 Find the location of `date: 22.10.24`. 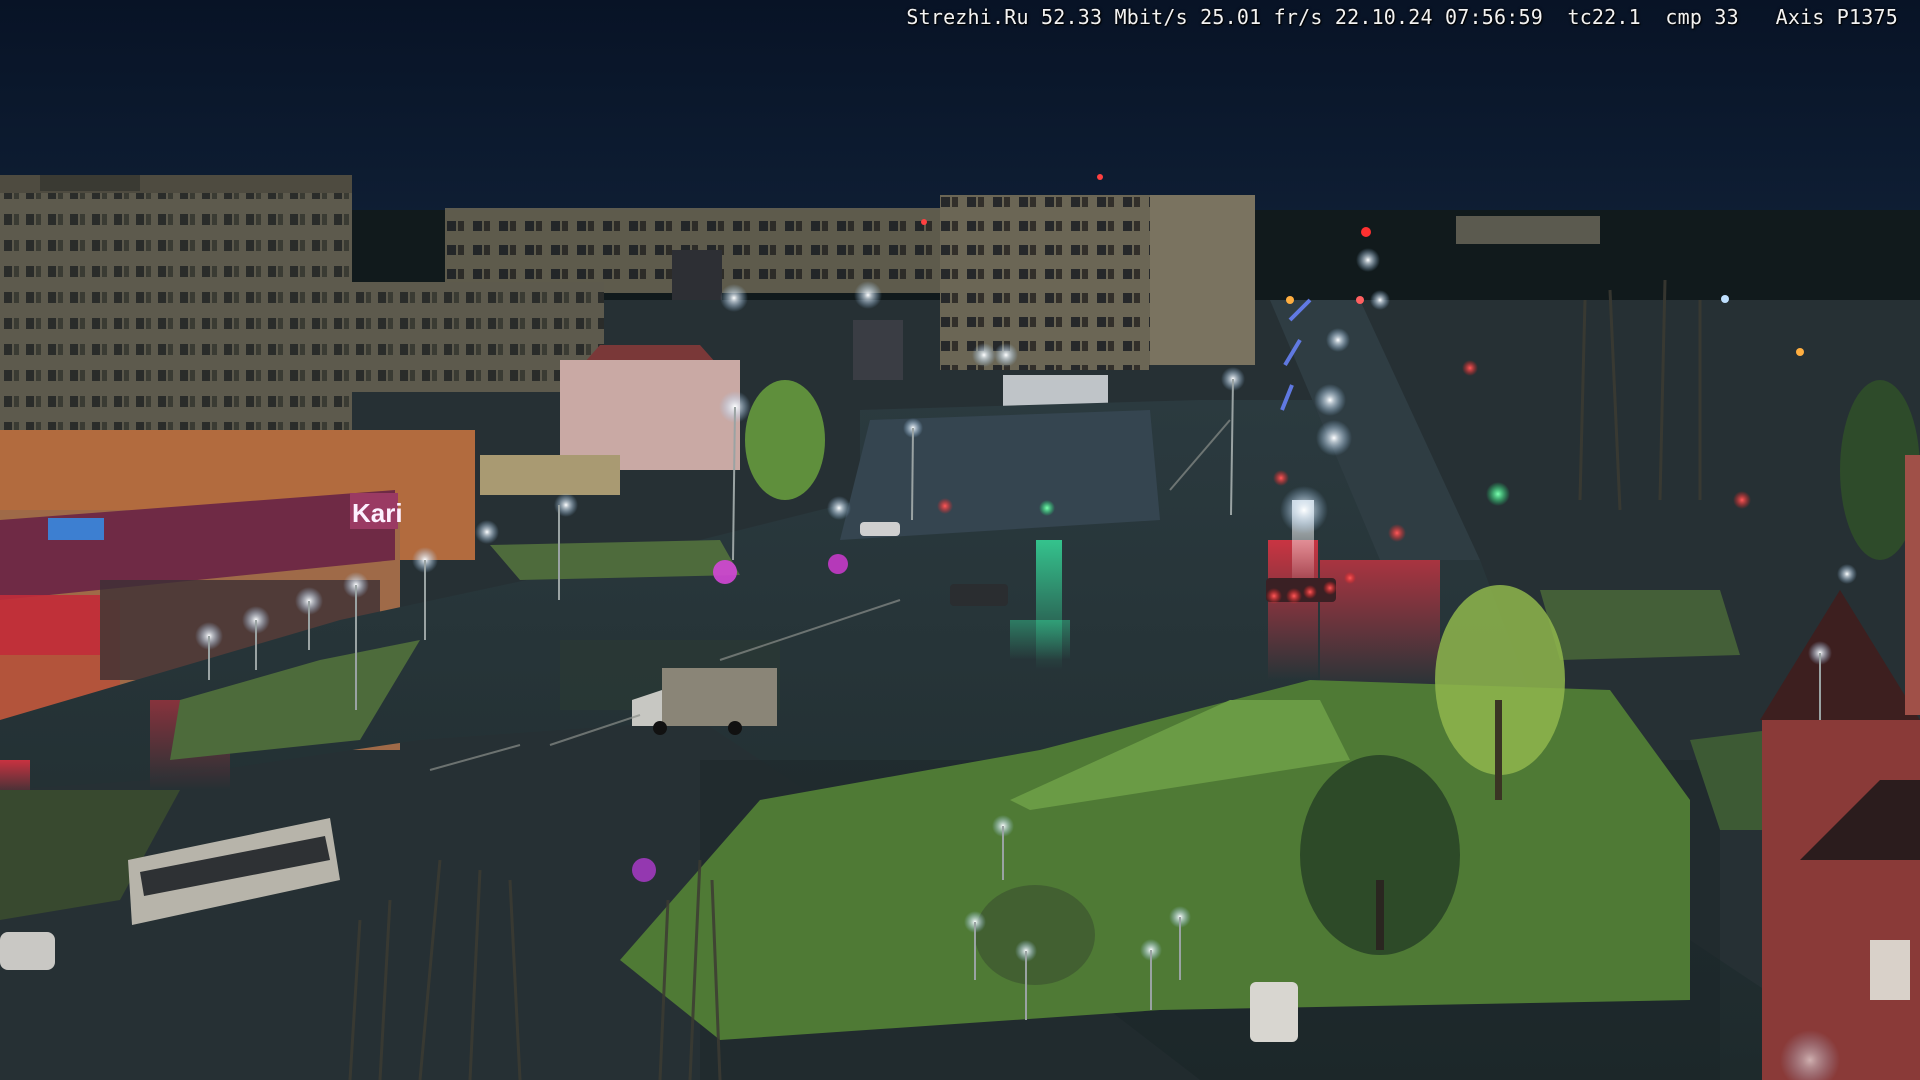

date: 22.10.24 is located at coordinates (1383, 17).